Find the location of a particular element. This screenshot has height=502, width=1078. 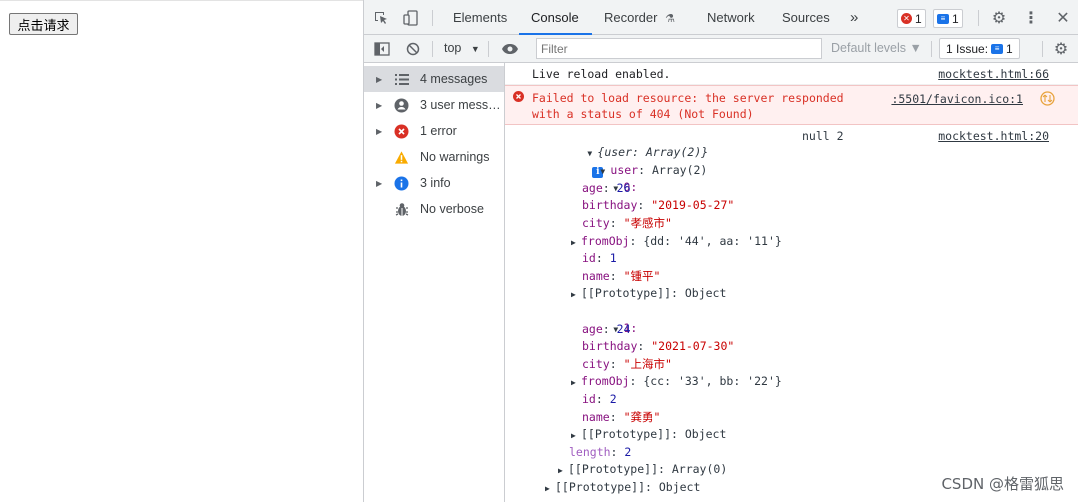

request-button: 点击请求 is located at coordinates (43, 24).